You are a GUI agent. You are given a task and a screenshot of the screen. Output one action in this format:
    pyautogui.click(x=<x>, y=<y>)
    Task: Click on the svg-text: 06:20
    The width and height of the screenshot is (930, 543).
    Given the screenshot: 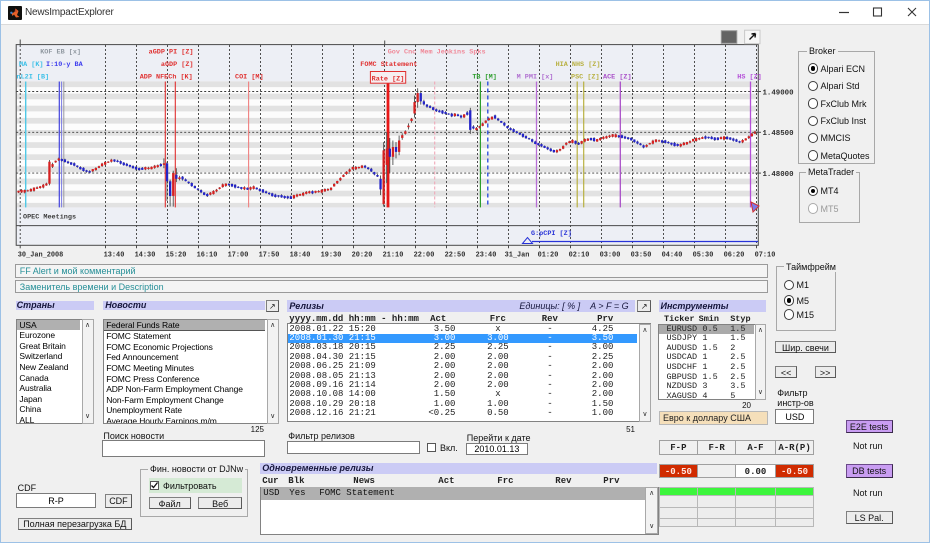 What is the action you would take?
    pyautogui.click(x=734, y=256)
    